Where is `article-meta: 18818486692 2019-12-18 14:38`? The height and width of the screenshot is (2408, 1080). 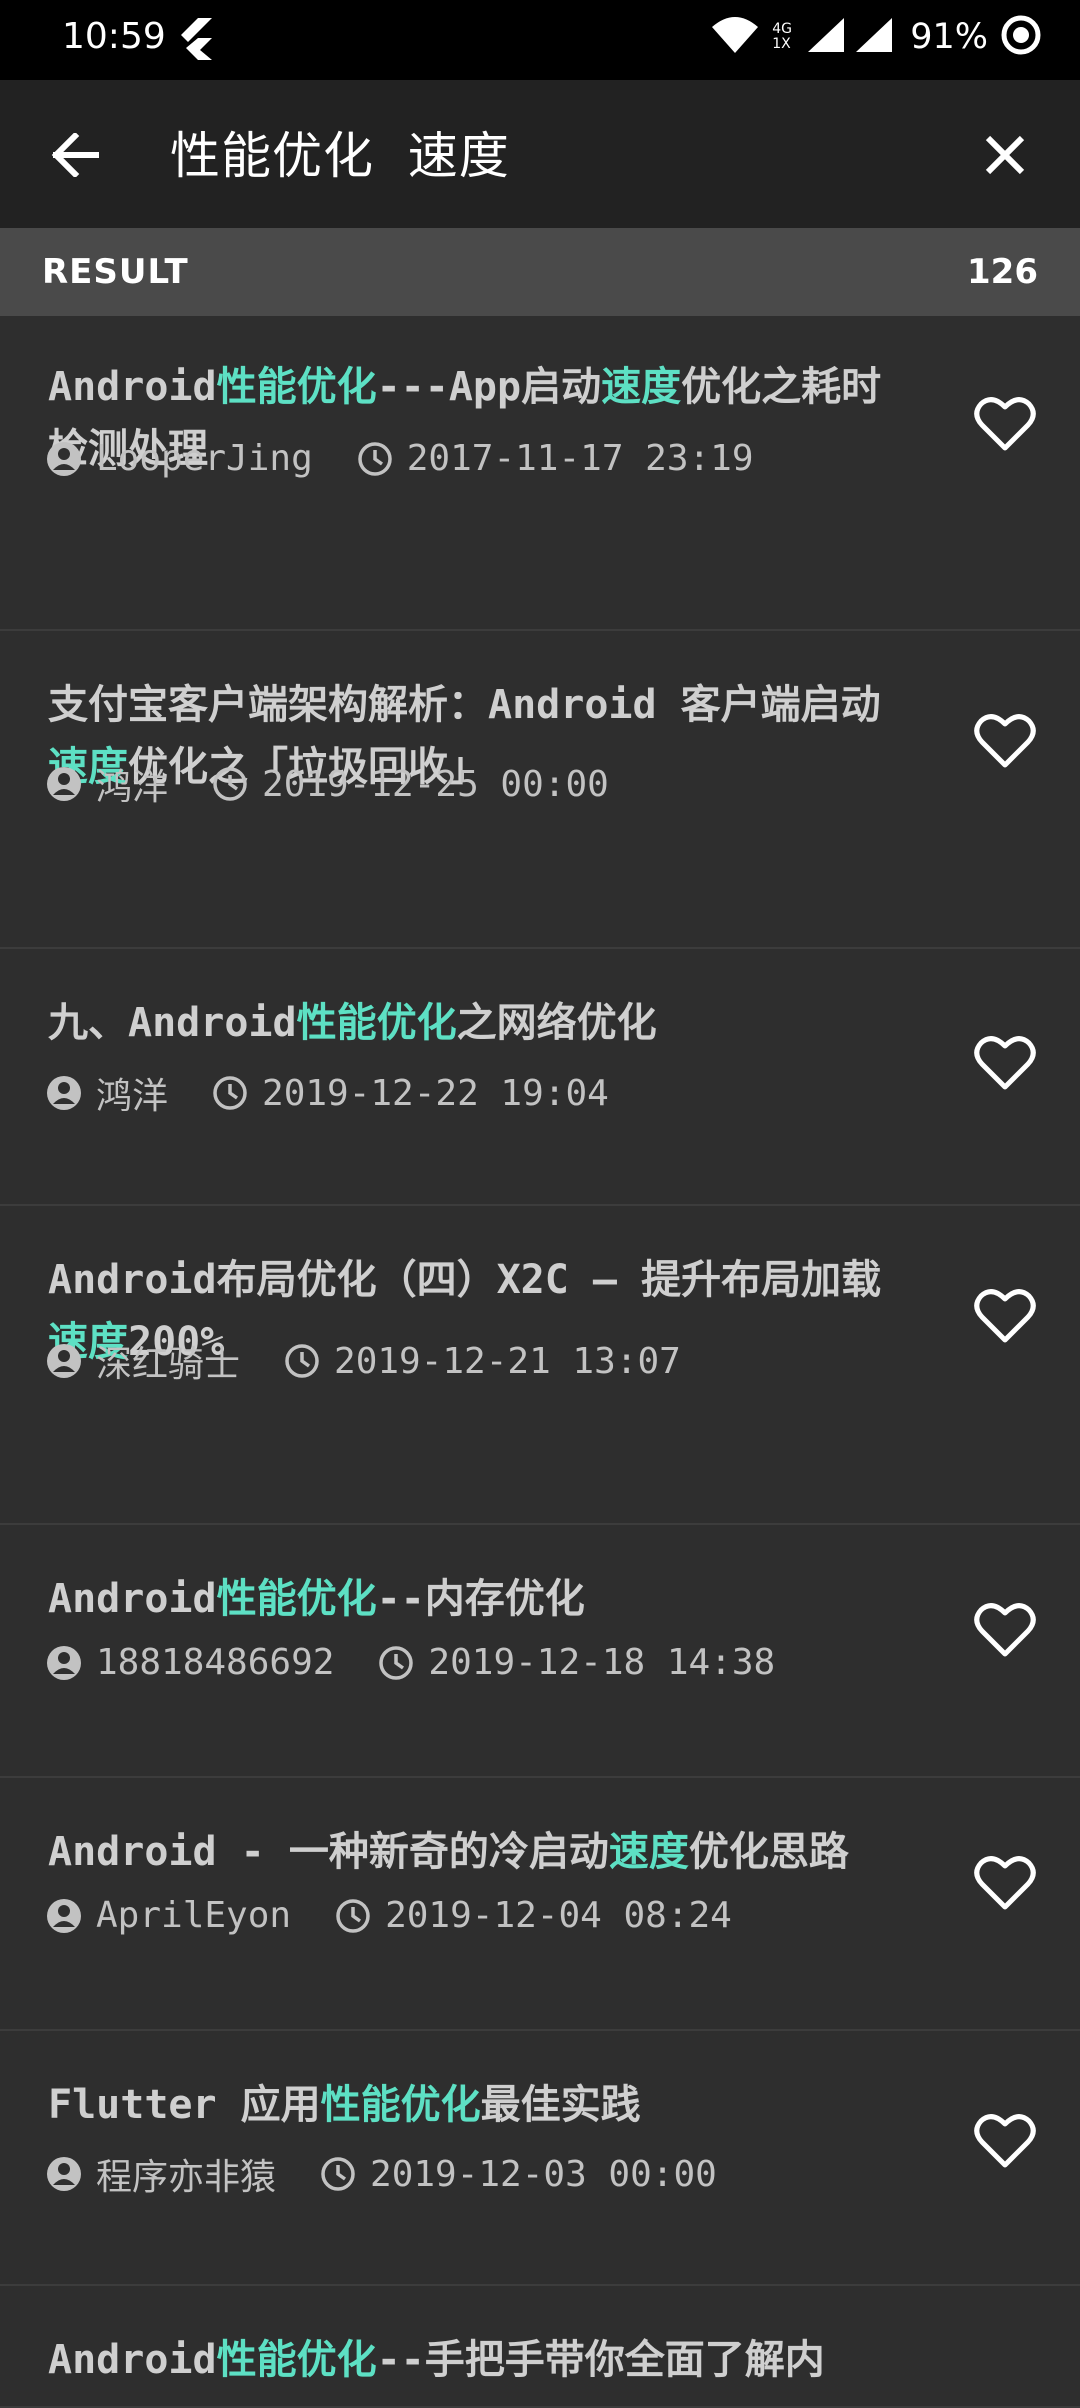
article-meta: 18818486692 2019-12-18 14:38 is located at coordinates (410, 1662).